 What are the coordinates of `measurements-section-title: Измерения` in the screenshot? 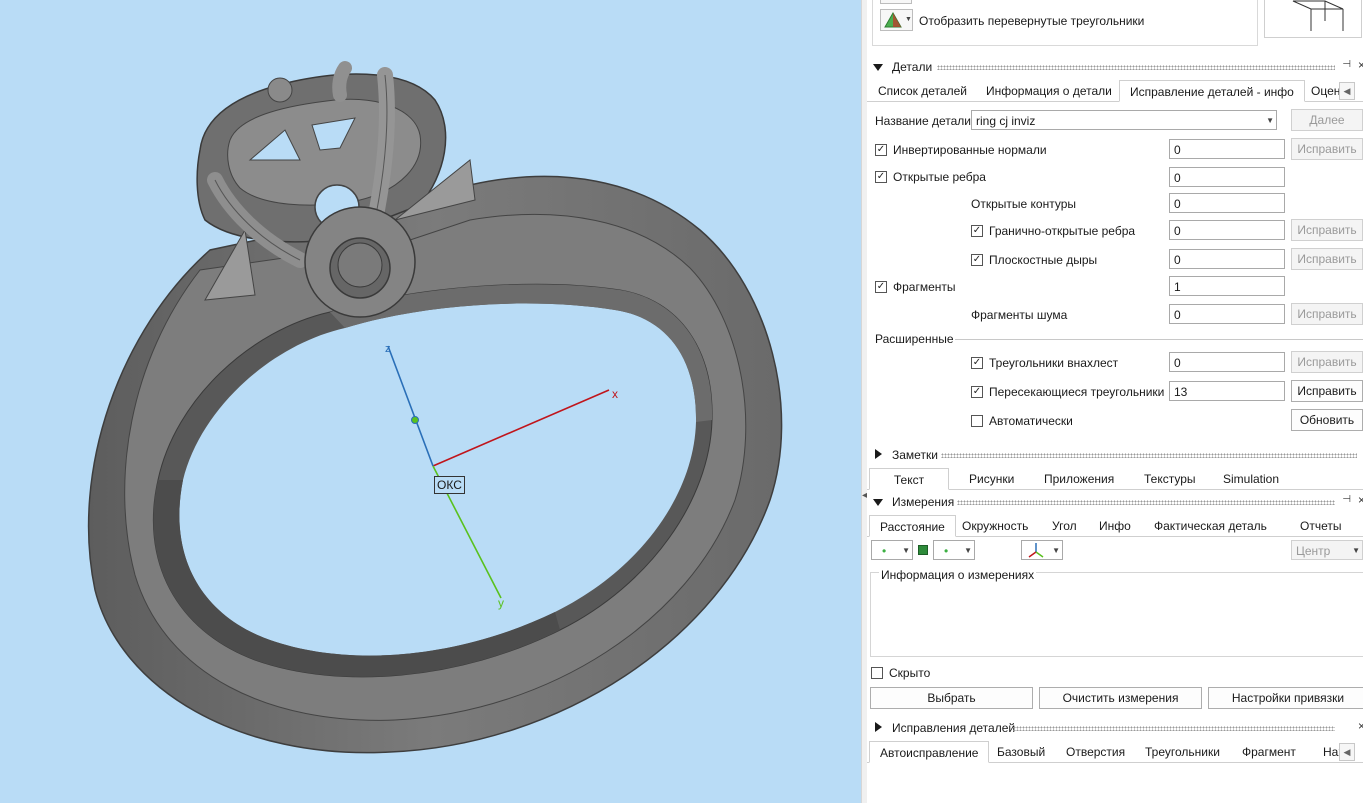 It's located at (923, 502).